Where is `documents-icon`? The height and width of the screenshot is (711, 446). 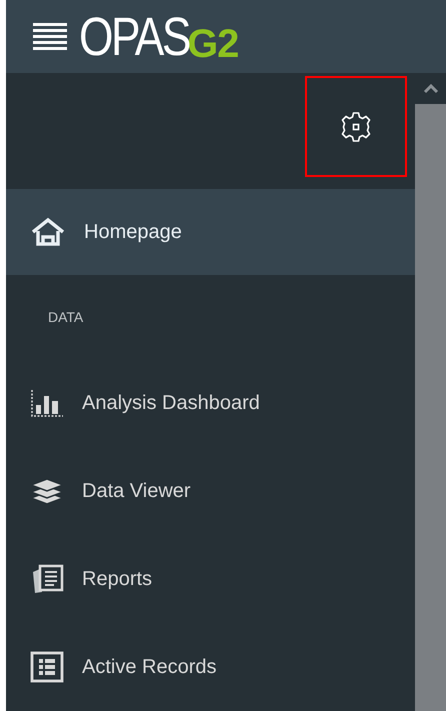
documents-icon is located at coordinates (47, 579).